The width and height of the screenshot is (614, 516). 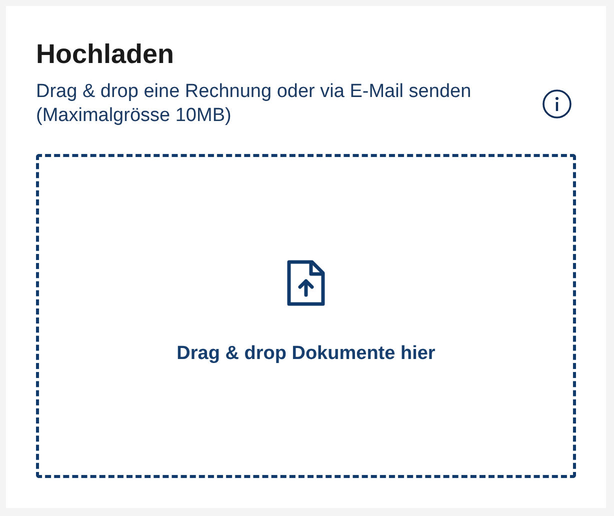 I want to click on card-title: Hochladen, so click(x=106, y=54).